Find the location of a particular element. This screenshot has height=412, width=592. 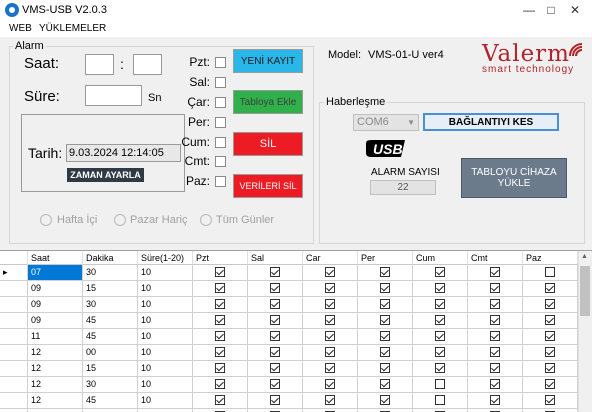

cell-saat: 11 is located at coordinates (55, 337).